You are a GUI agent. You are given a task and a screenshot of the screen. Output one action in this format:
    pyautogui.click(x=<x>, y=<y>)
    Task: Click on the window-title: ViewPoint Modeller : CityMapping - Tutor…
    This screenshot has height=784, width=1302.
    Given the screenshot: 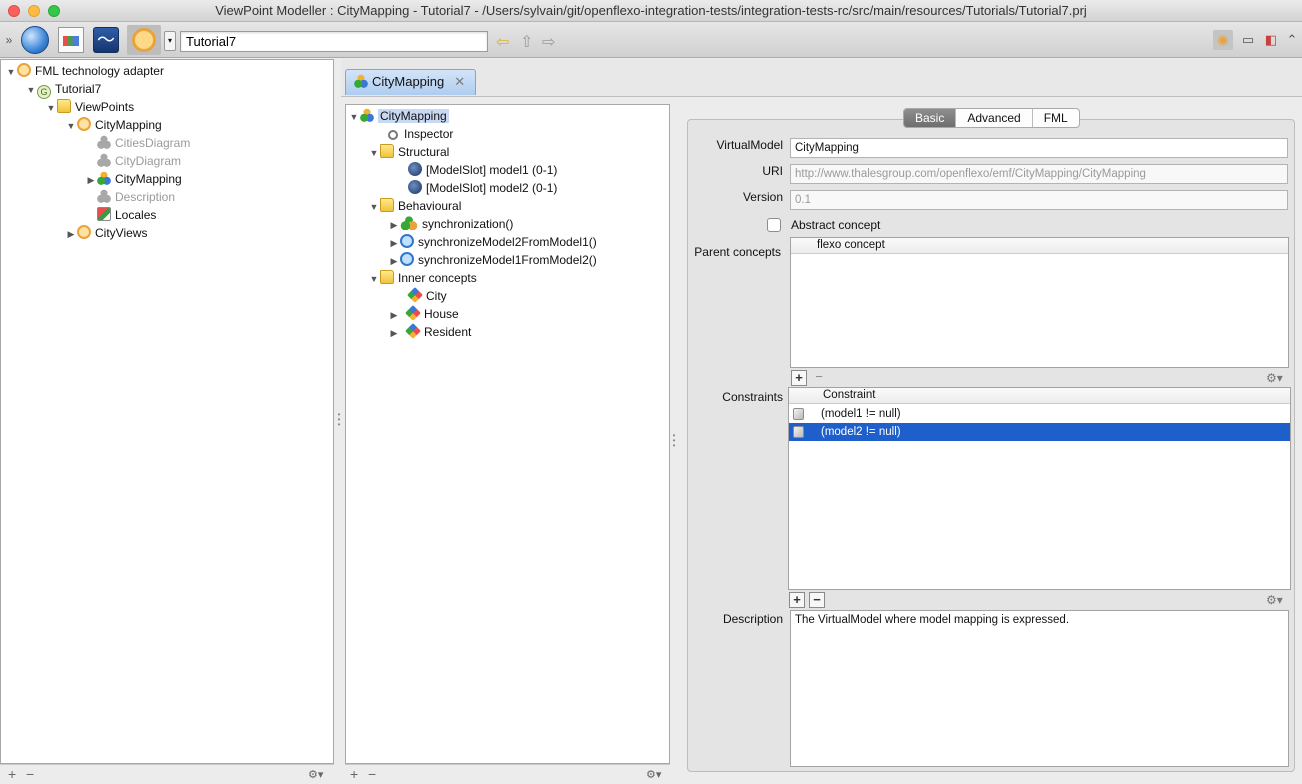 What is the action you would take?
    pyautogui.click(x=651, y=10)
    